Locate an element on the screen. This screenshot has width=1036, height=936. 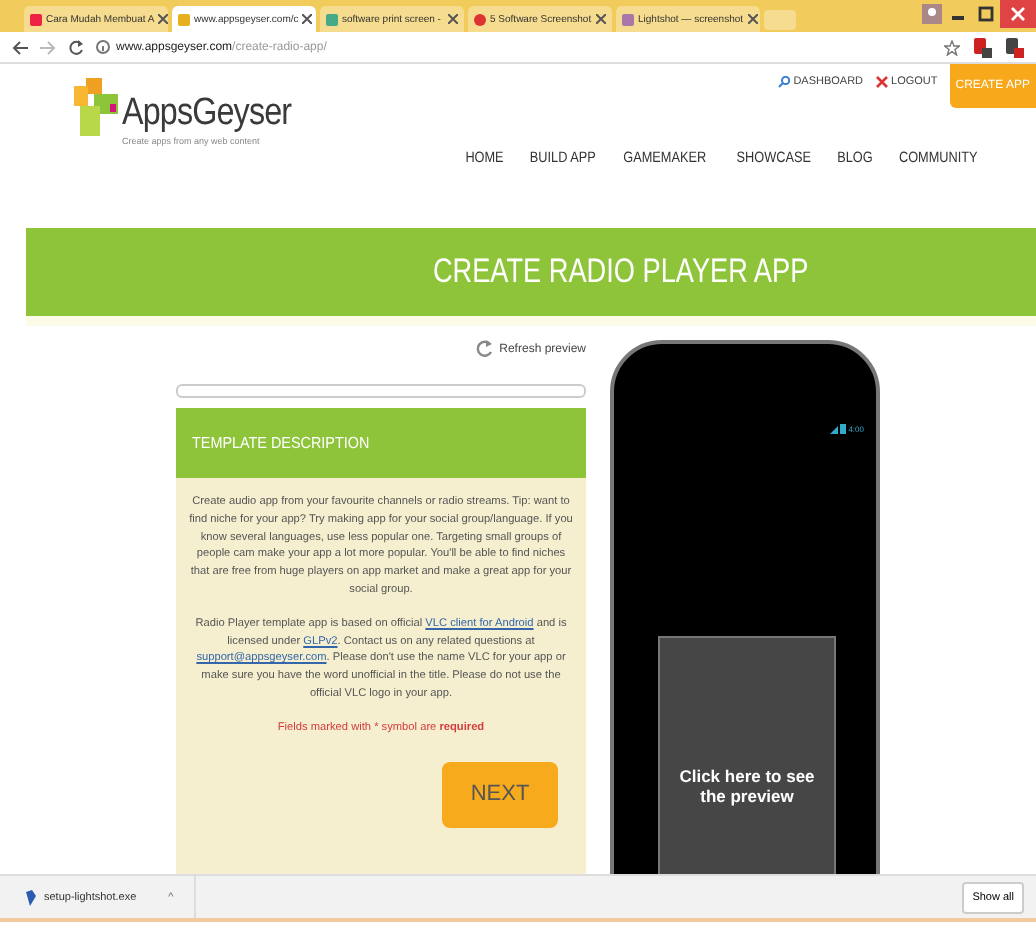
back-icon is located at coordinates (20, 47).